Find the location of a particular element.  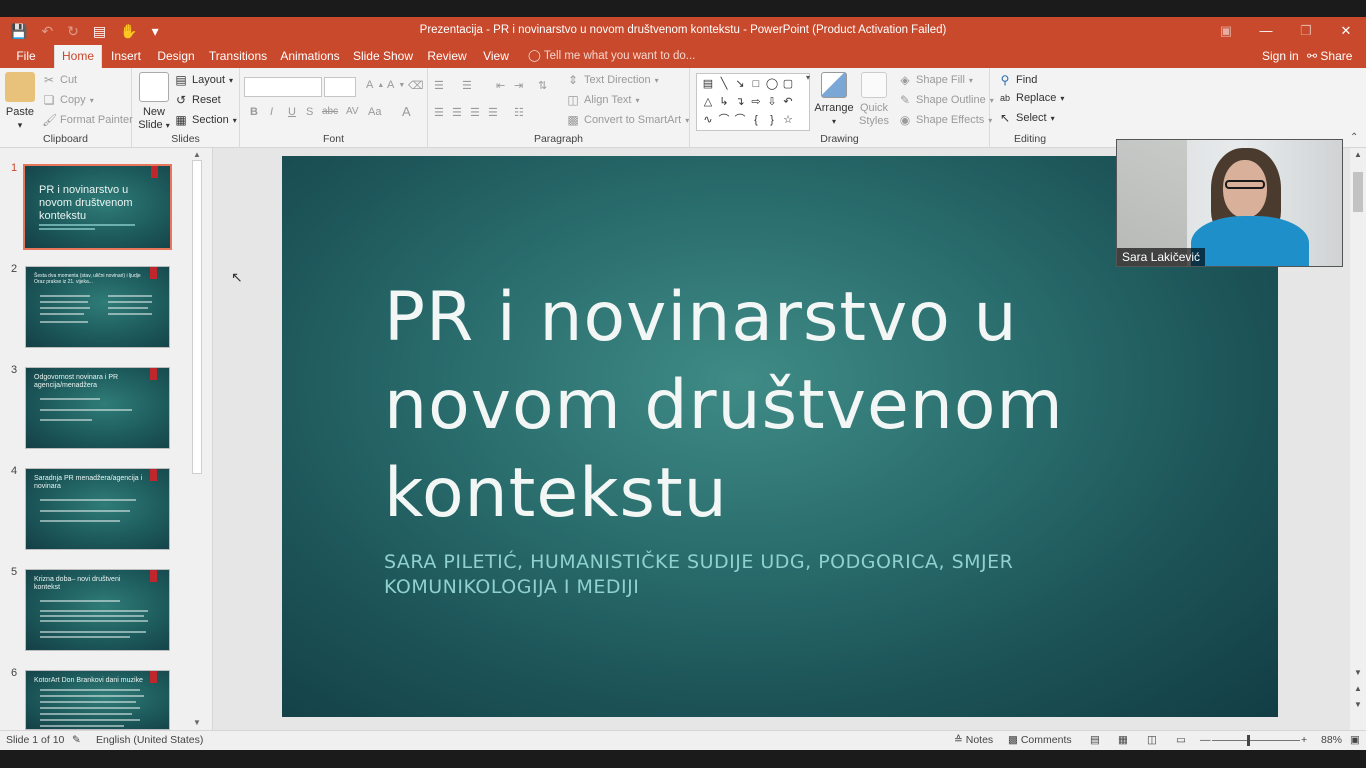

tab-slide-show: Slide Show is located at coordinates (383, 56).